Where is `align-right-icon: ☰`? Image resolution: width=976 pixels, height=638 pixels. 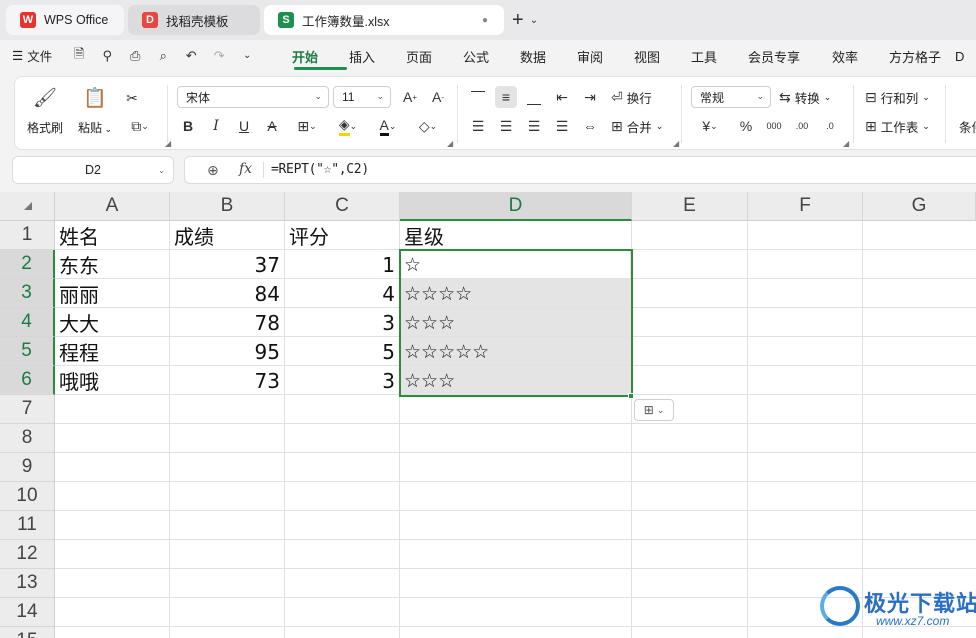 align-right-icon: ☰ is located at coordinates (534, 126).